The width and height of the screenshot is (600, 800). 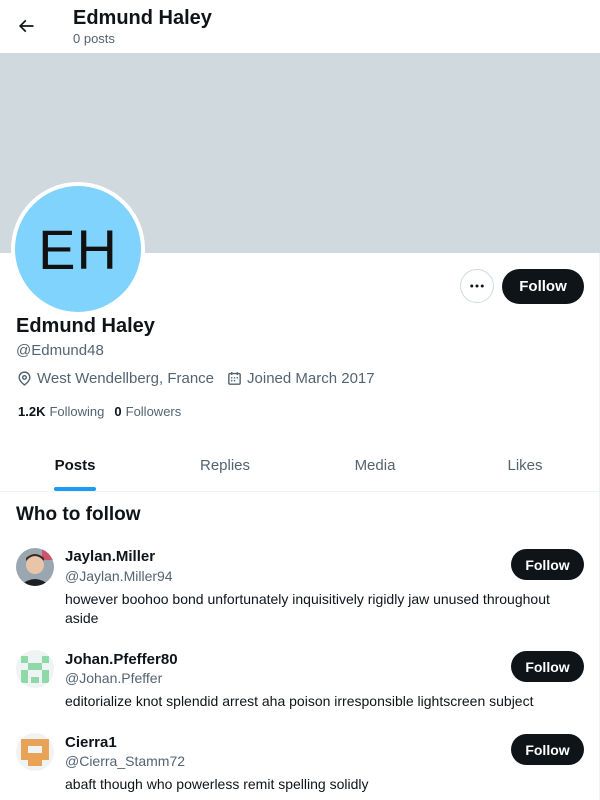 What do you see at coordinates (77, 411) in the screenshot?
I see `following-label: Following` at bounding box center [77, 411].